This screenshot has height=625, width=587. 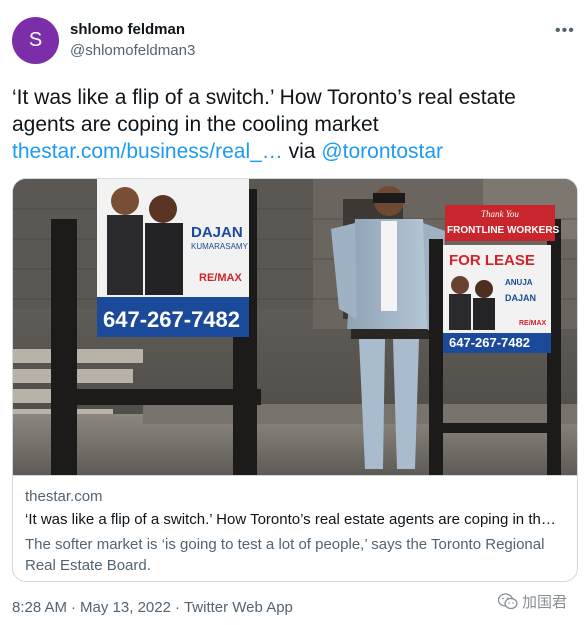 What do you see at coordinates (500, 214) in the screenshot?
I see `sign-right-banner: Thank You` at bounding box center [500, 214].